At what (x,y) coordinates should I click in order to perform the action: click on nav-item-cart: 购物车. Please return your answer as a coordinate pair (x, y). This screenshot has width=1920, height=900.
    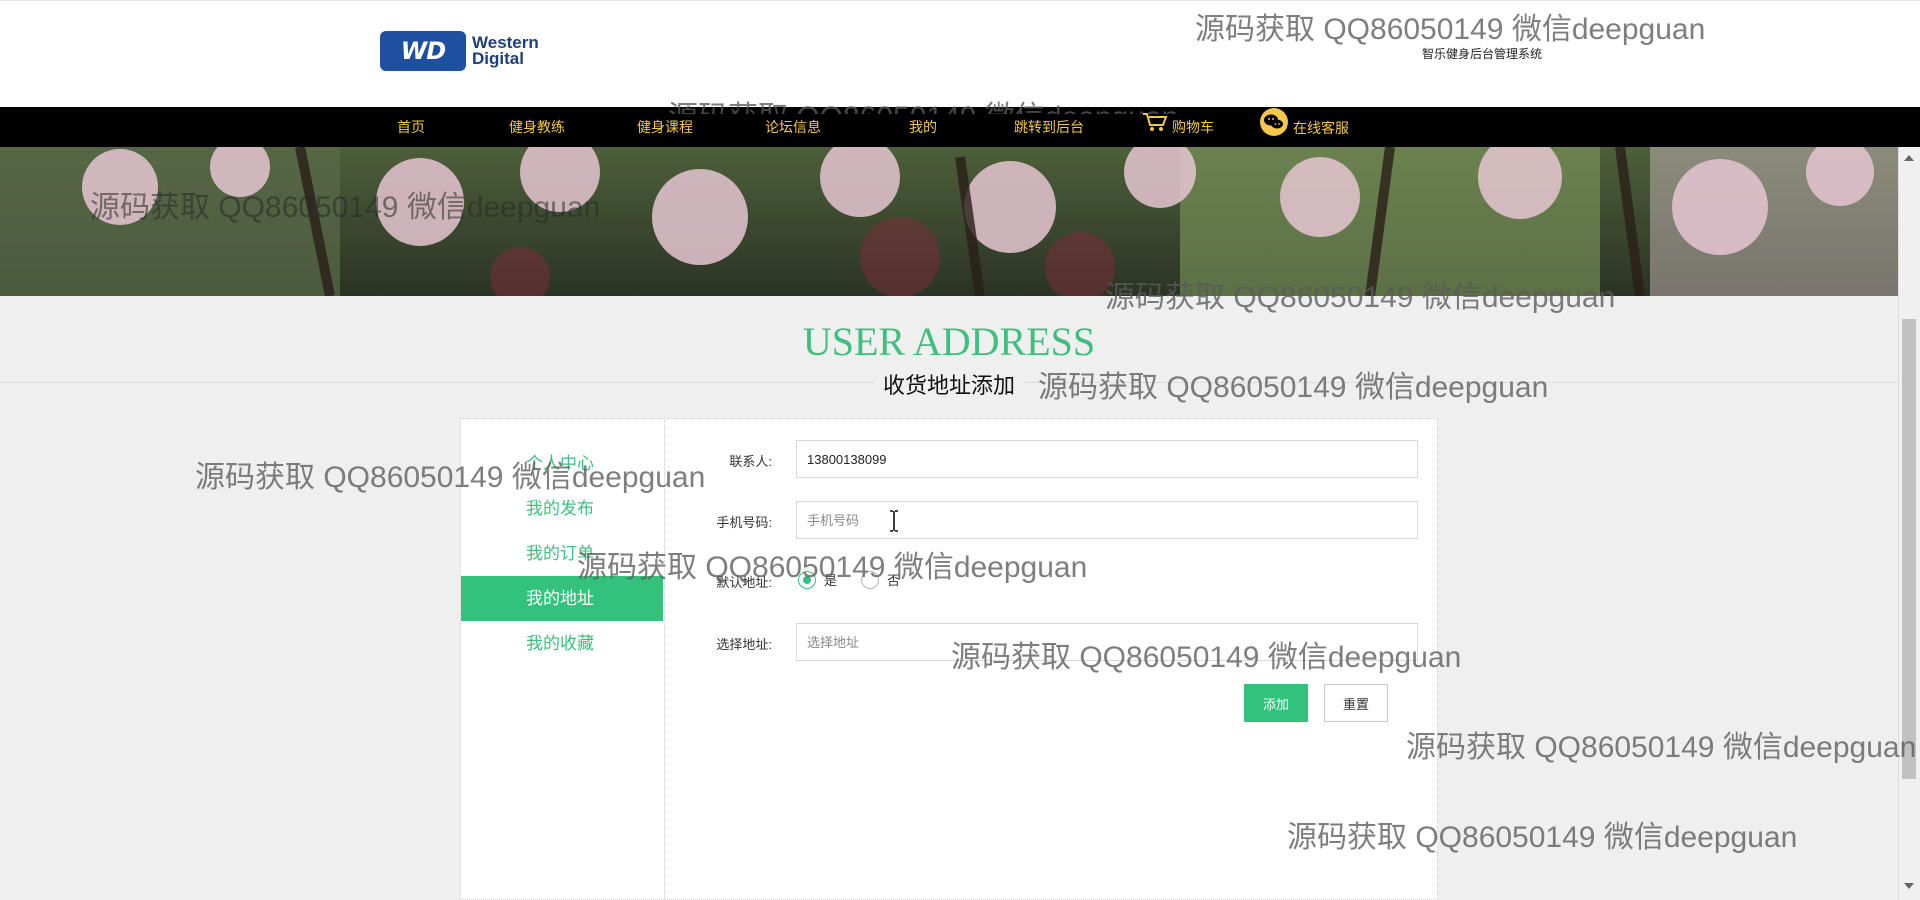
    Looking at the image, I should click on (1178, 127).